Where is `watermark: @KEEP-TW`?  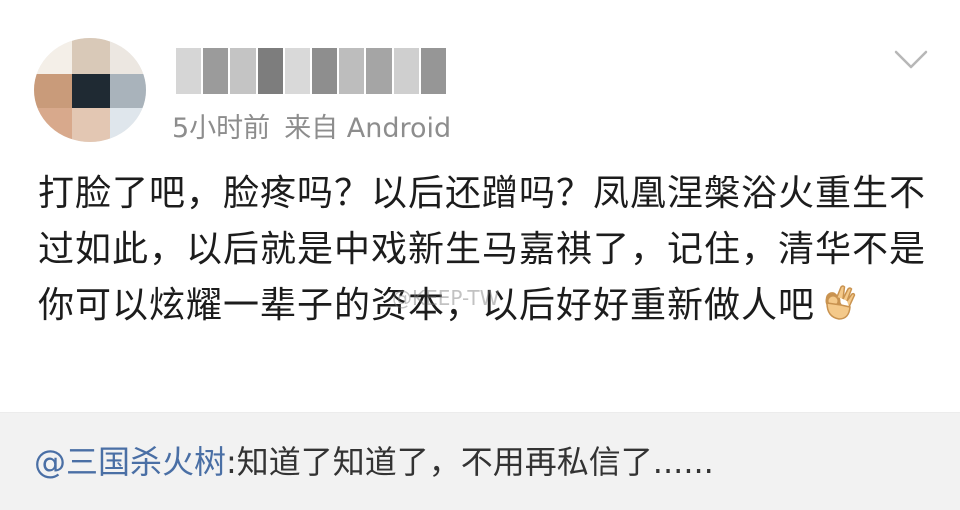
watermark: @KEEP-TW is located at coordinates (446, 298).